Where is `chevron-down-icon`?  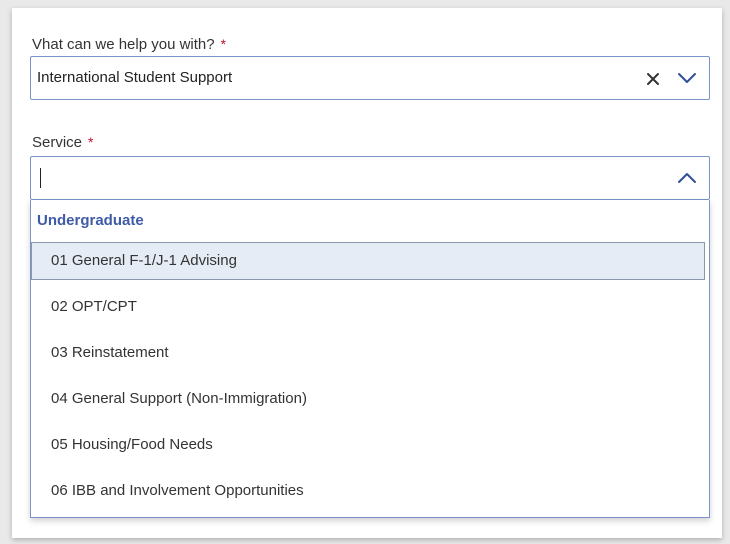 chevron-down-icon is located at coordinates (687, 78).